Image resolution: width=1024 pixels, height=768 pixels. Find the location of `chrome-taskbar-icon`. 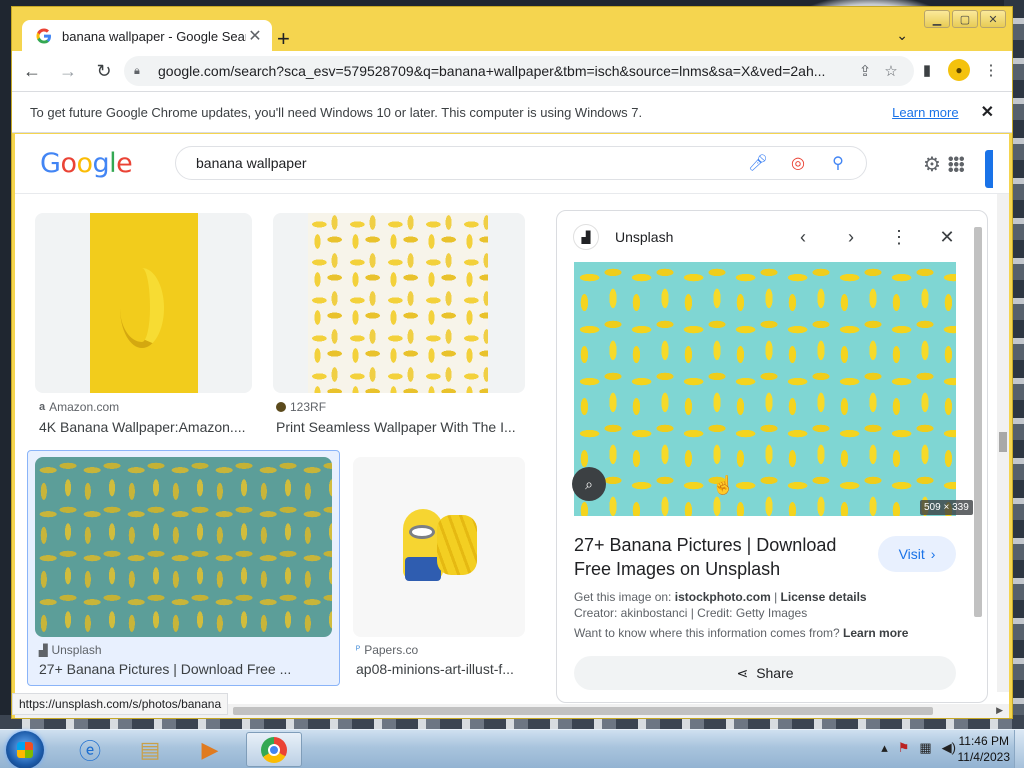

chrome-taskbar-icon is located at coordinates (274, 749).